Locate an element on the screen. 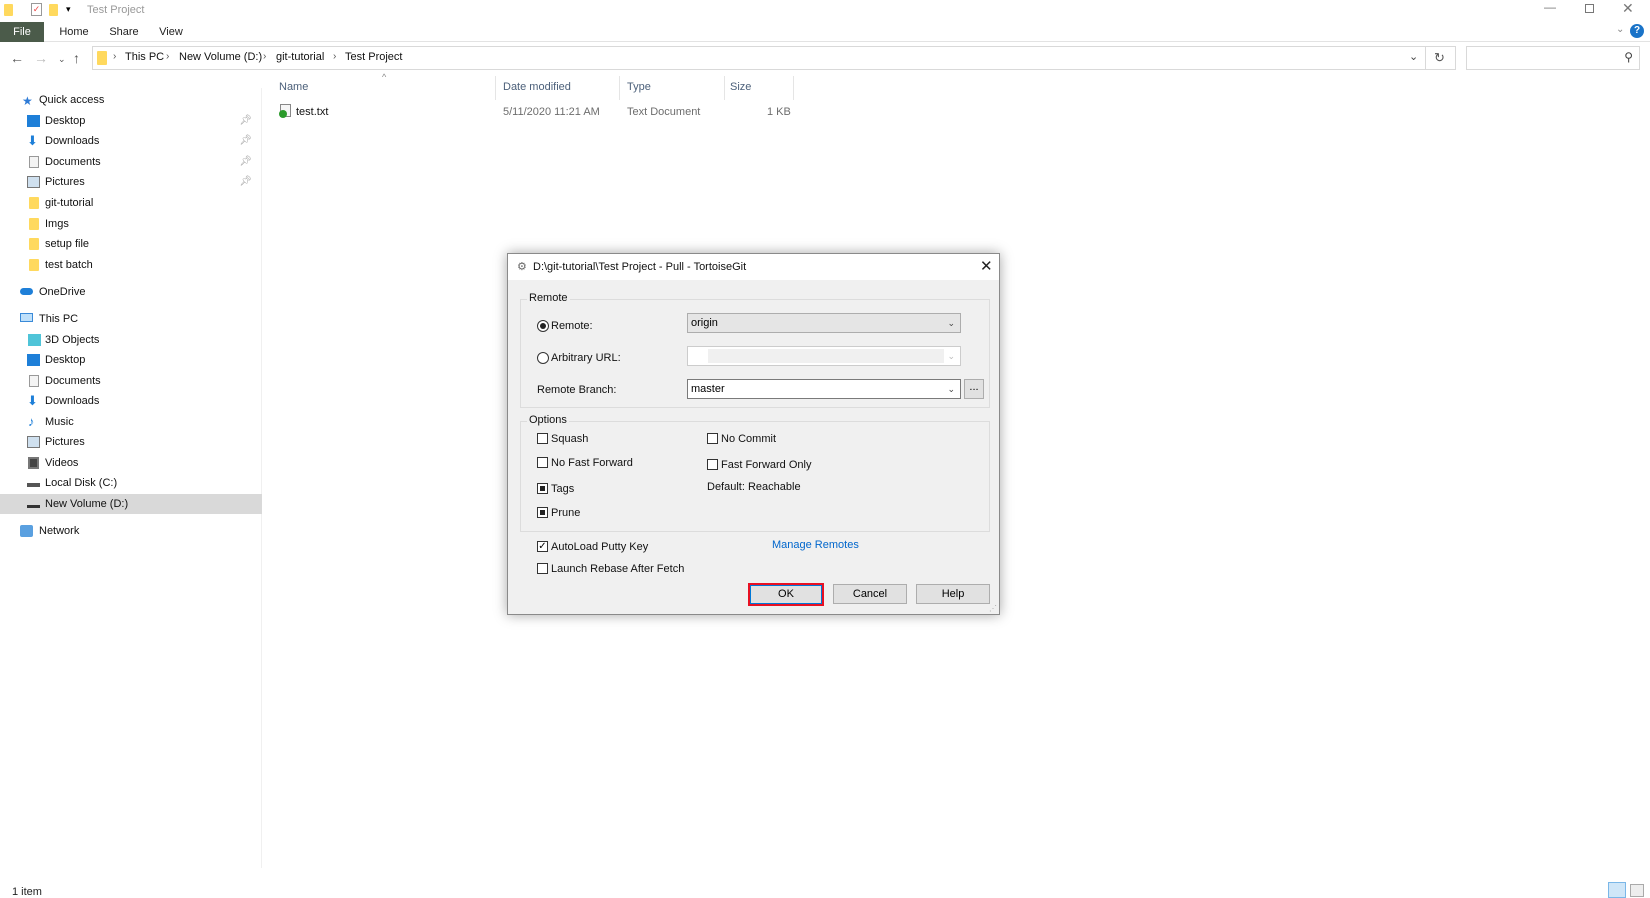 The height and width of the screenshot is (898, 1650). file-date: 5/11/2020 11:21 AM is located at coordinates (551, 112).